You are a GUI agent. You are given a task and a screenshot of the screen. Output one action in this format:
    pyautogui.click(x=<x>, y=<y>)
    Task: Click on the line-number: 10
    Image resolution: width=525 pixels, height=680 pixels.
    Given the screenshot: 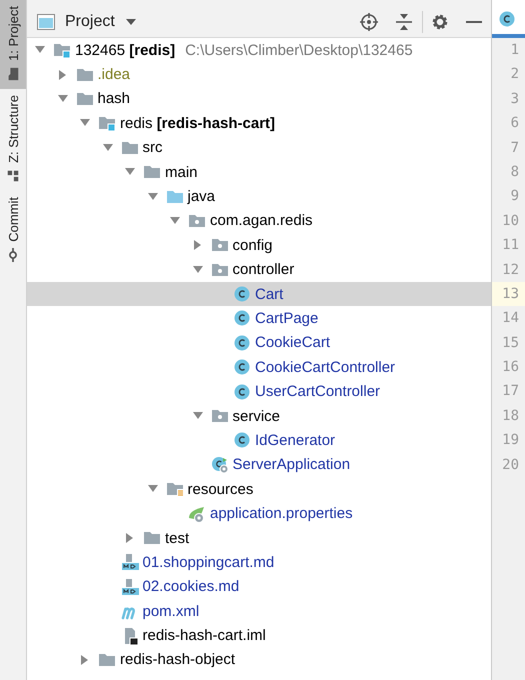 What is the action you would take?
    pyautogui.click(x=510, y=221)
    